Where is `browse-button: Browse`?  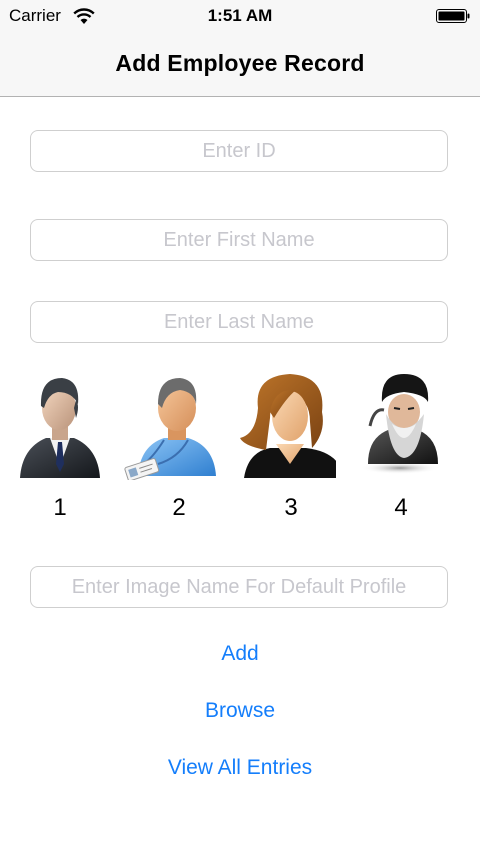
browse-button: Browse is located at coordinates (240, 711).